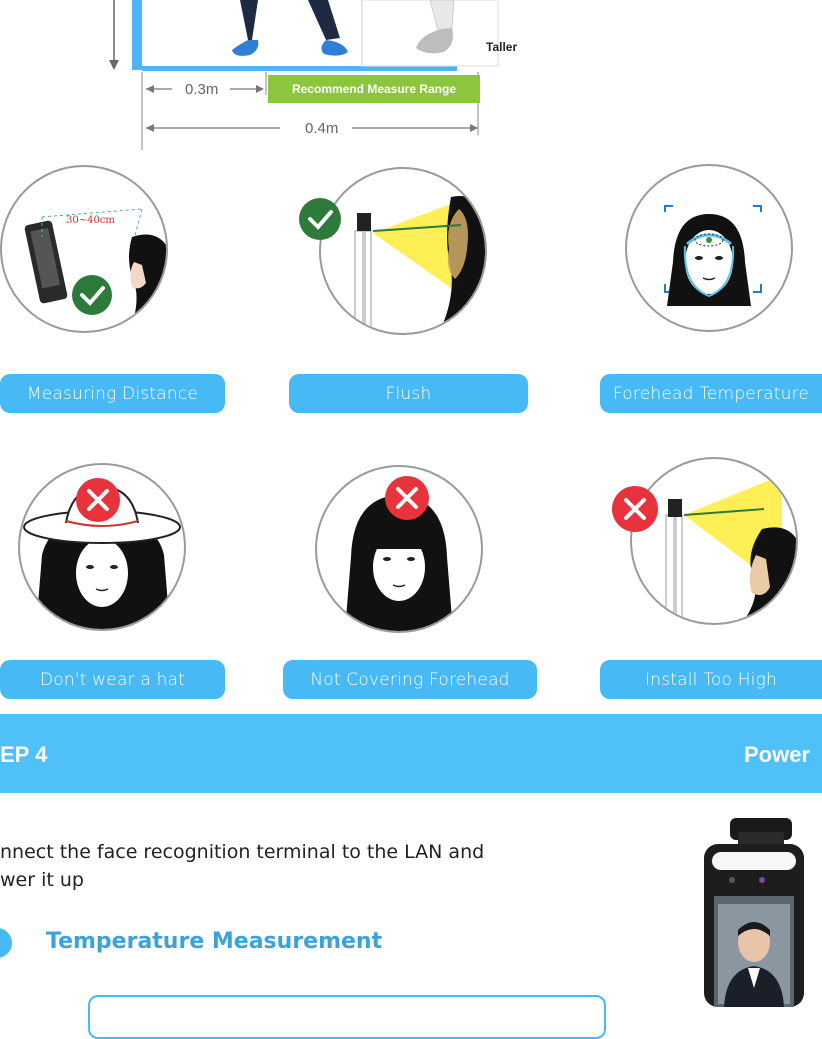  Describe the element at coordinates (502, 47) in the screenshot. I see `taller-label: Taller` at that location.